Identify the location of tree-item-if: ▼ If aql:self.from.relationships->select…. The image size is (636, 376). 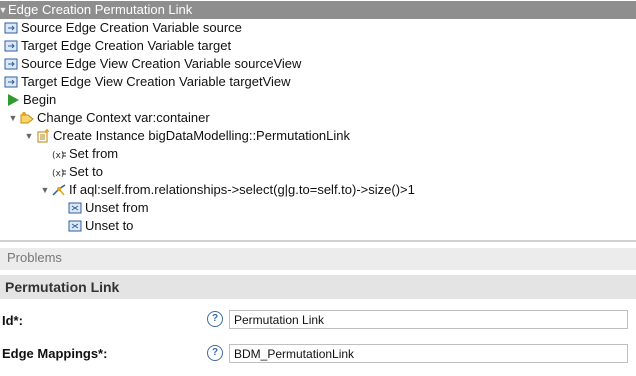
(227, 190).